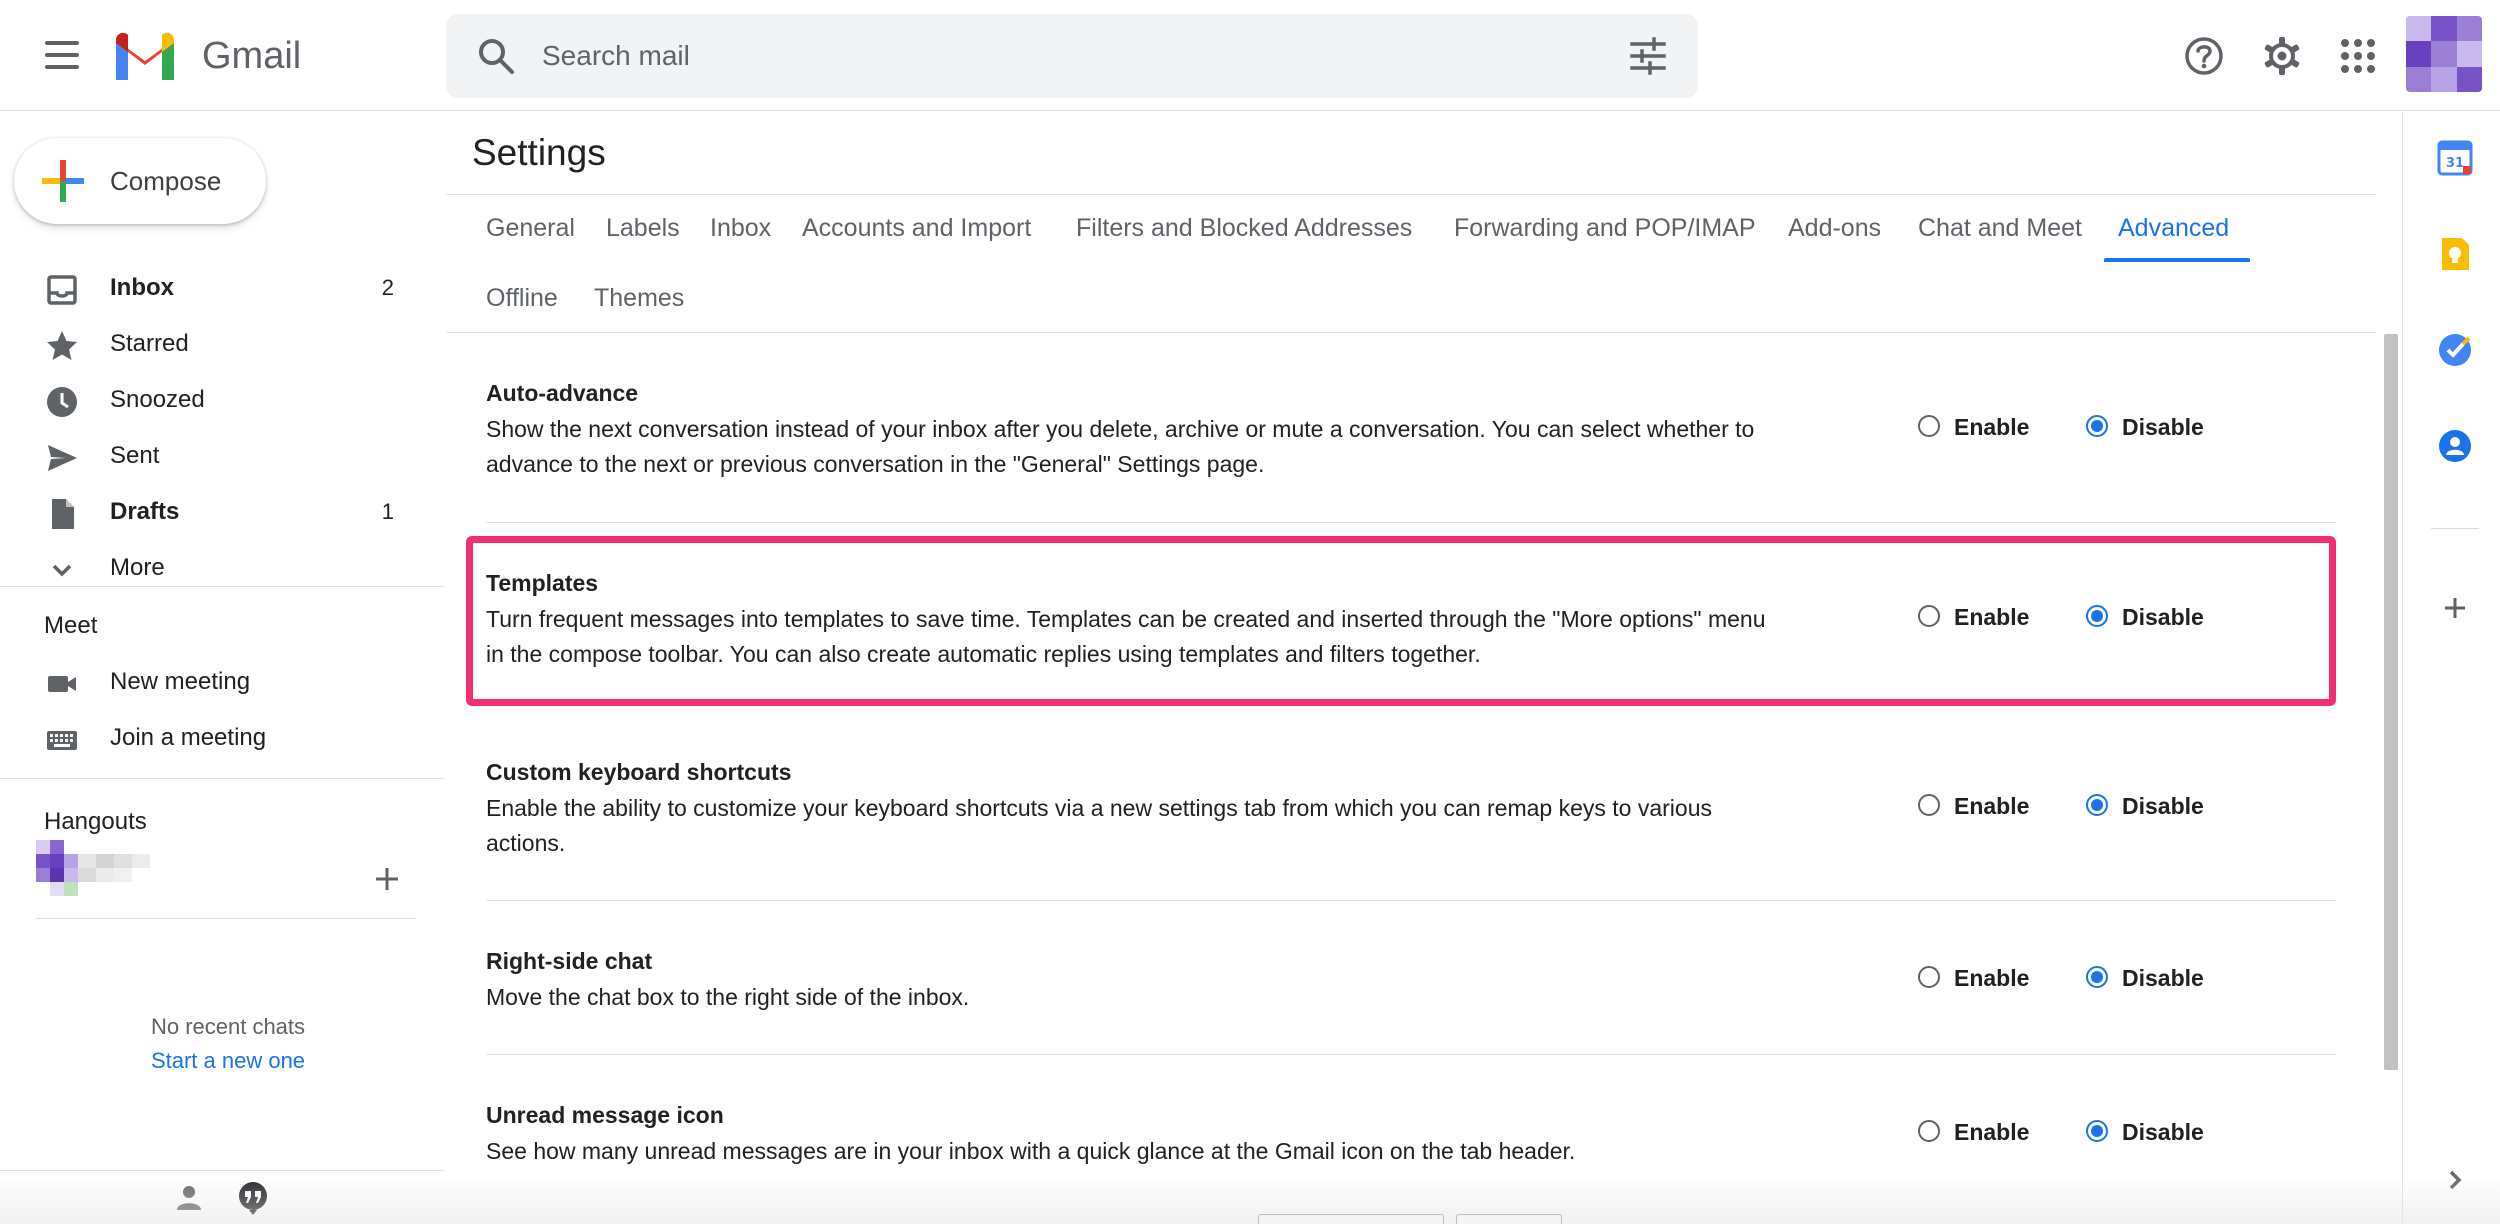 Image resolution: width=2500 pixels, height=1224 pixels. Describe the element at coordinates (180, 681) in the screenshot. I see `new-meeting-label: New meeting` at that location.